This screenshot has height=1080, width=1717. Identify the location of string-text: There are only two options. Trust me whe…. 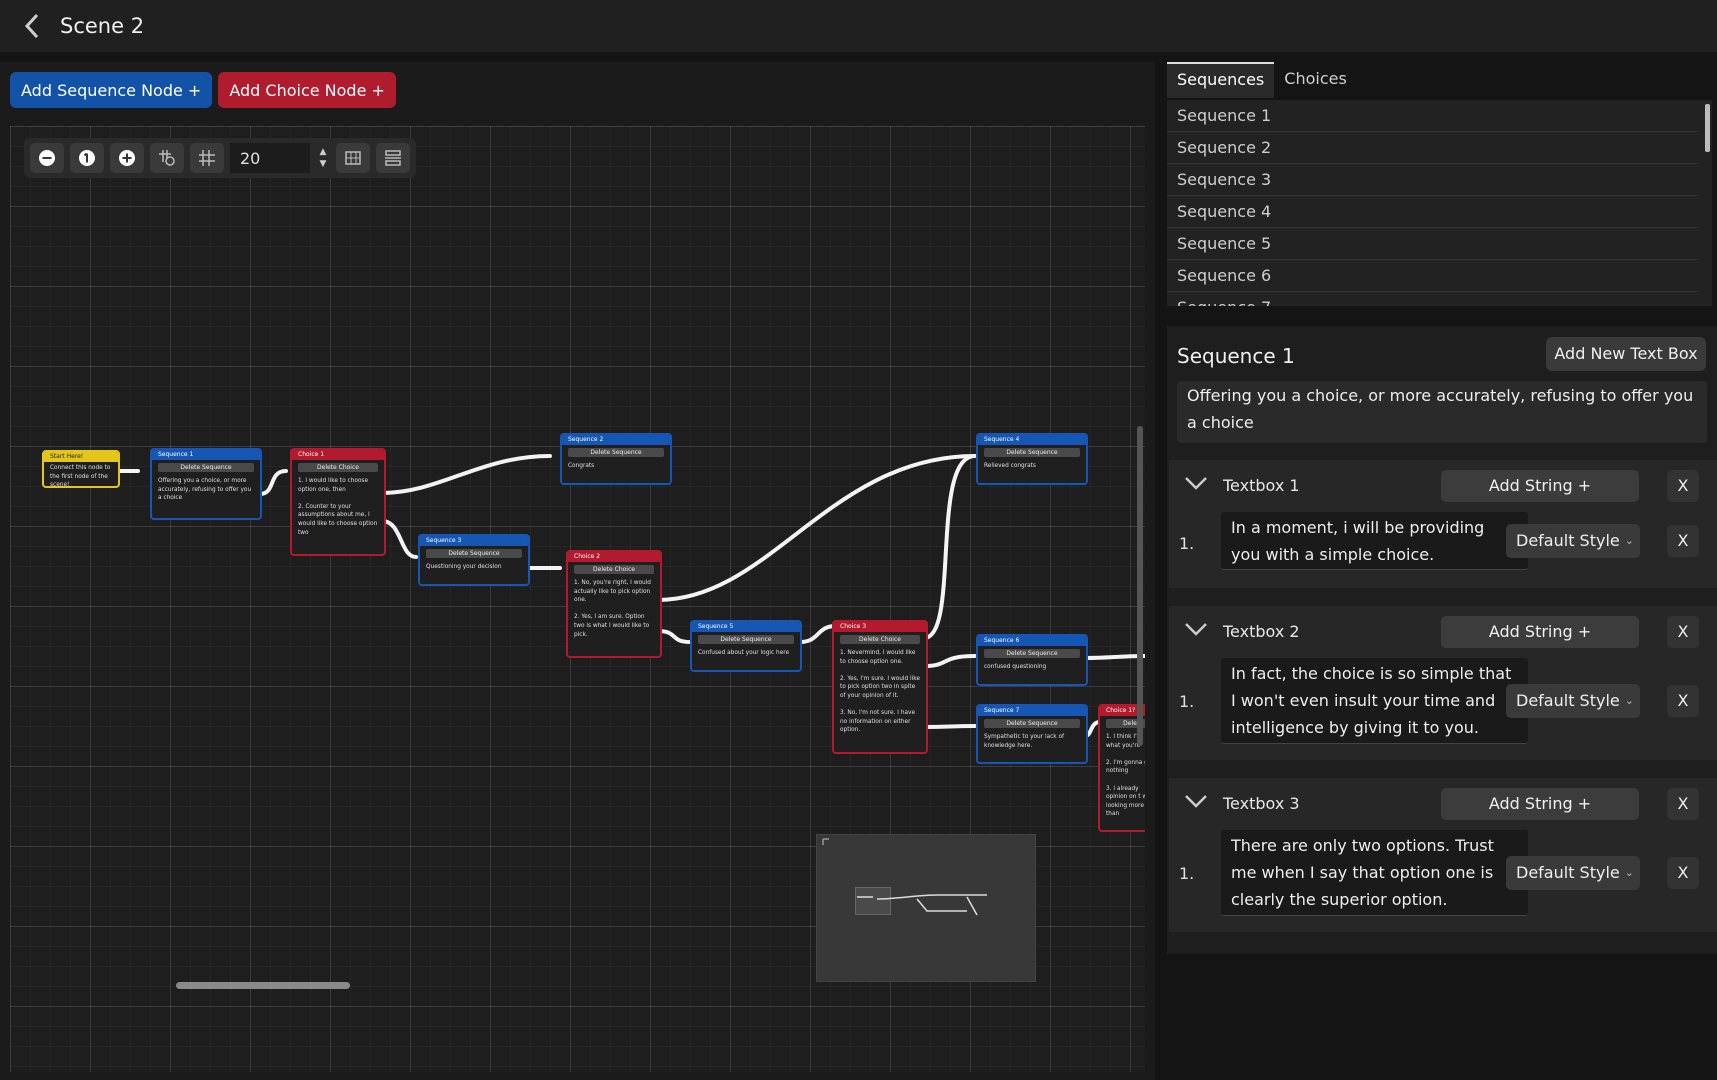
(1374, 873).